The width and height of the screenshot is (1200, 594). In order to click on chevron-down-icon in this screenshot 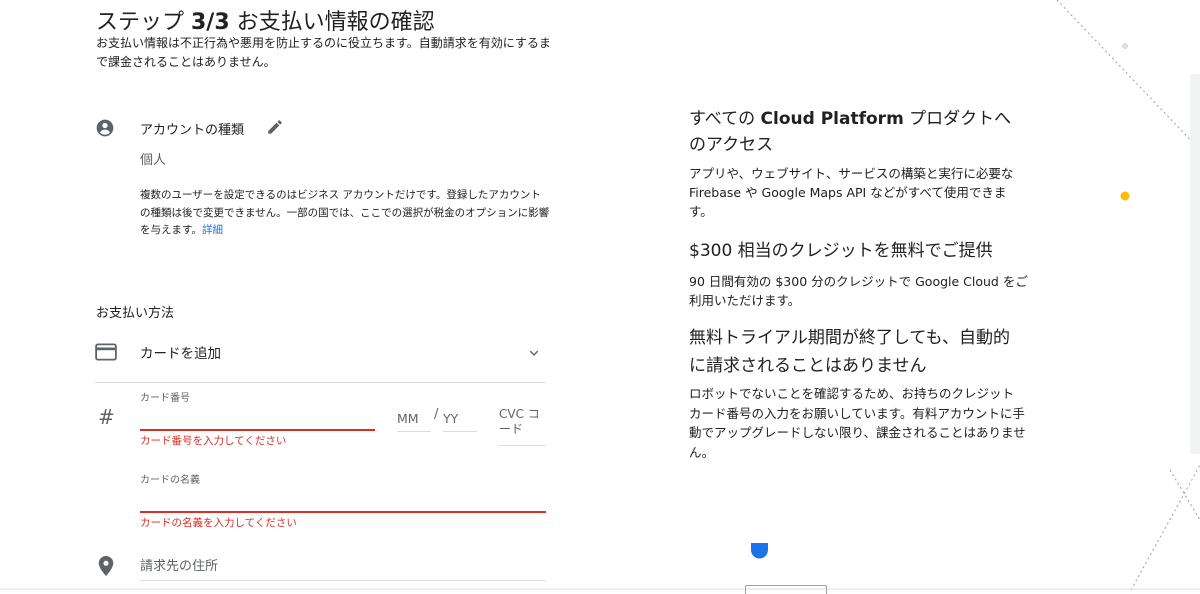, I will do `click(534, 353)`.